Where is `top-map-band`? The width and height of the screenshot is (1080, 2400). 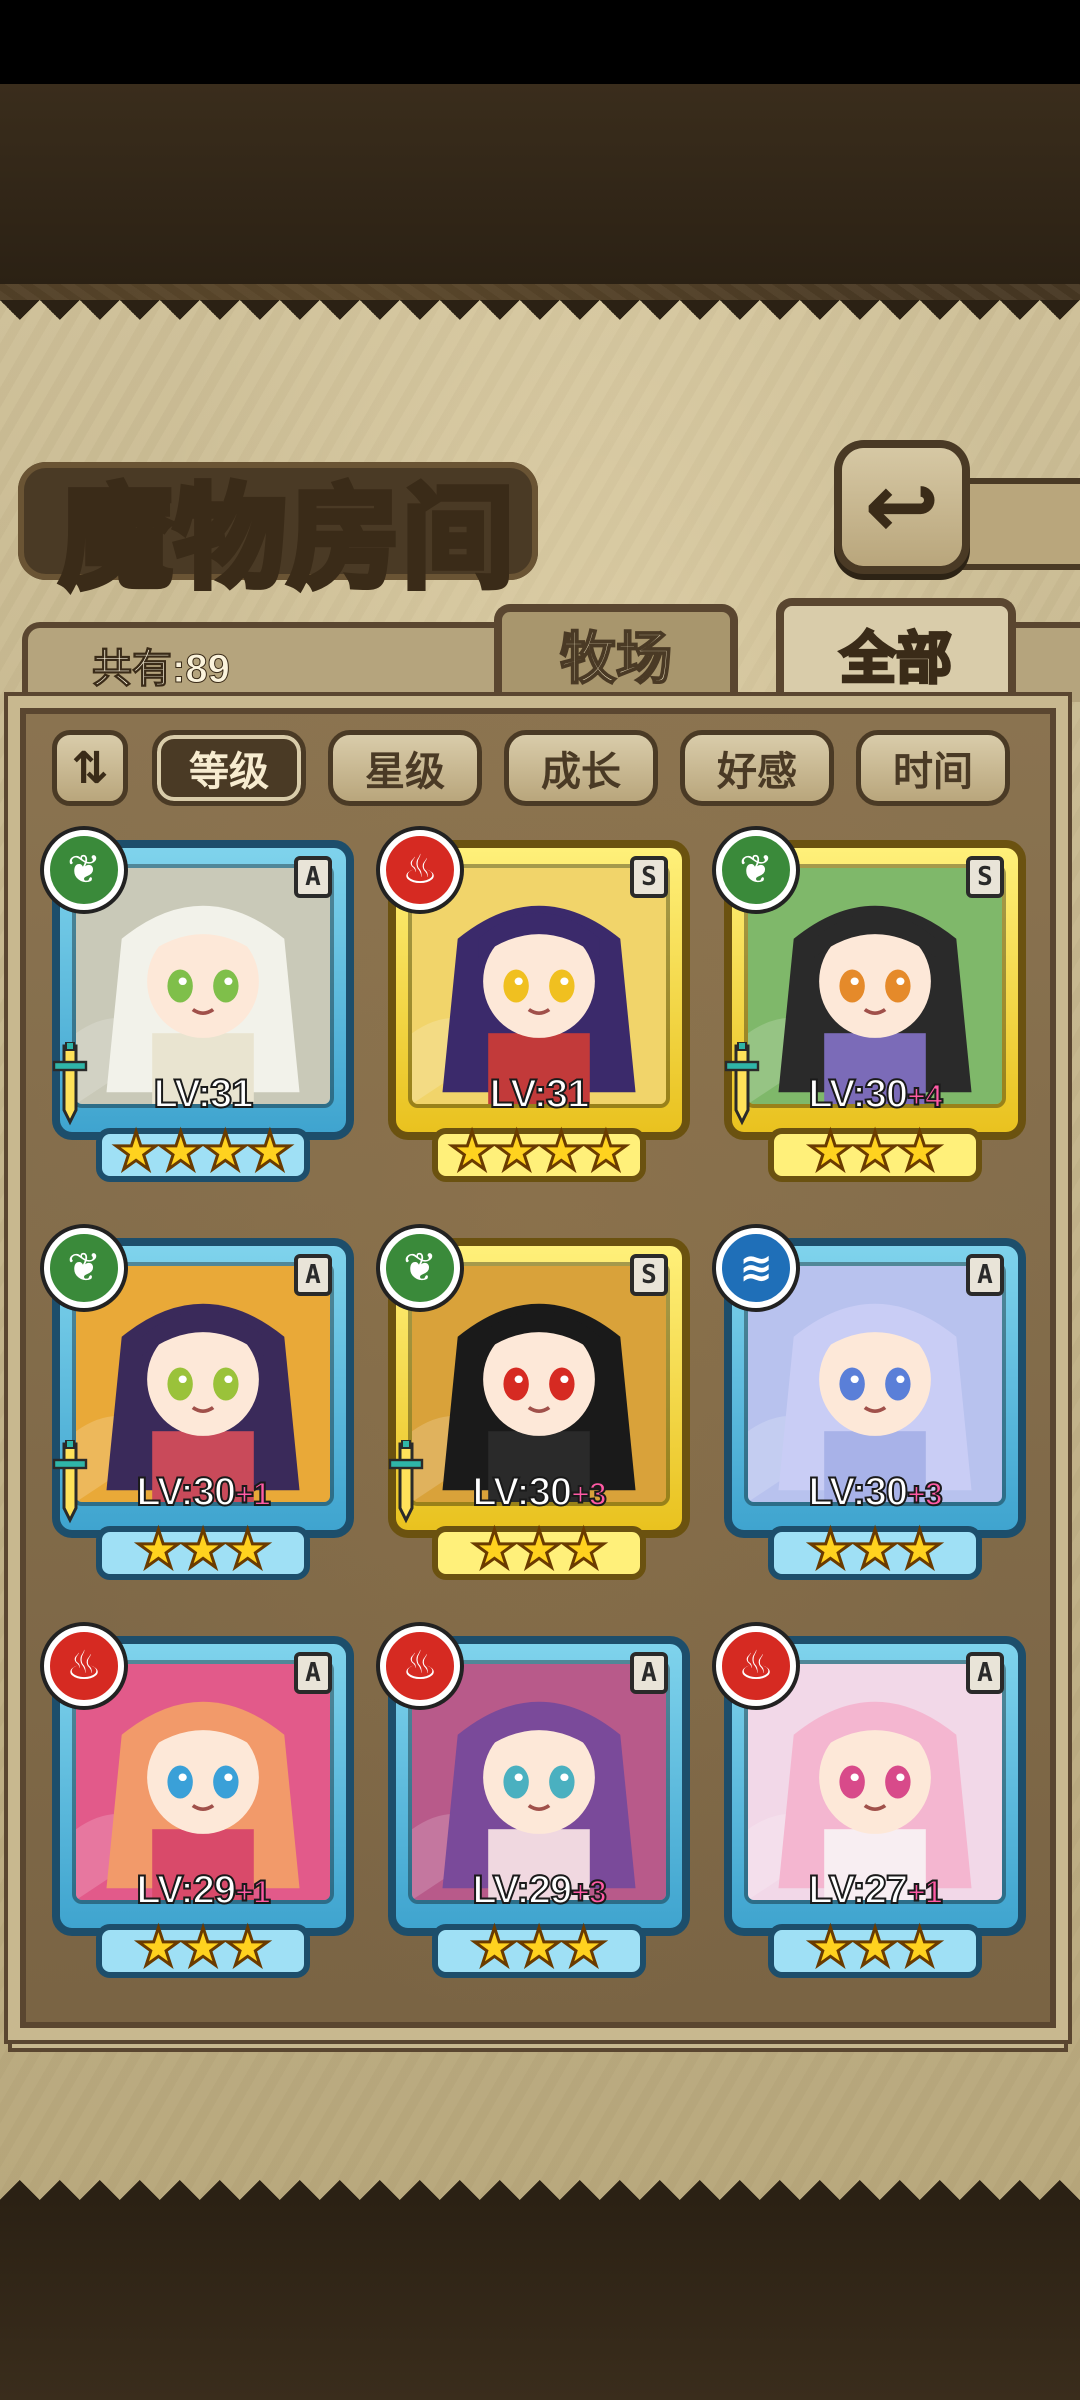 top-map-band is located at coordinates (540, 184).